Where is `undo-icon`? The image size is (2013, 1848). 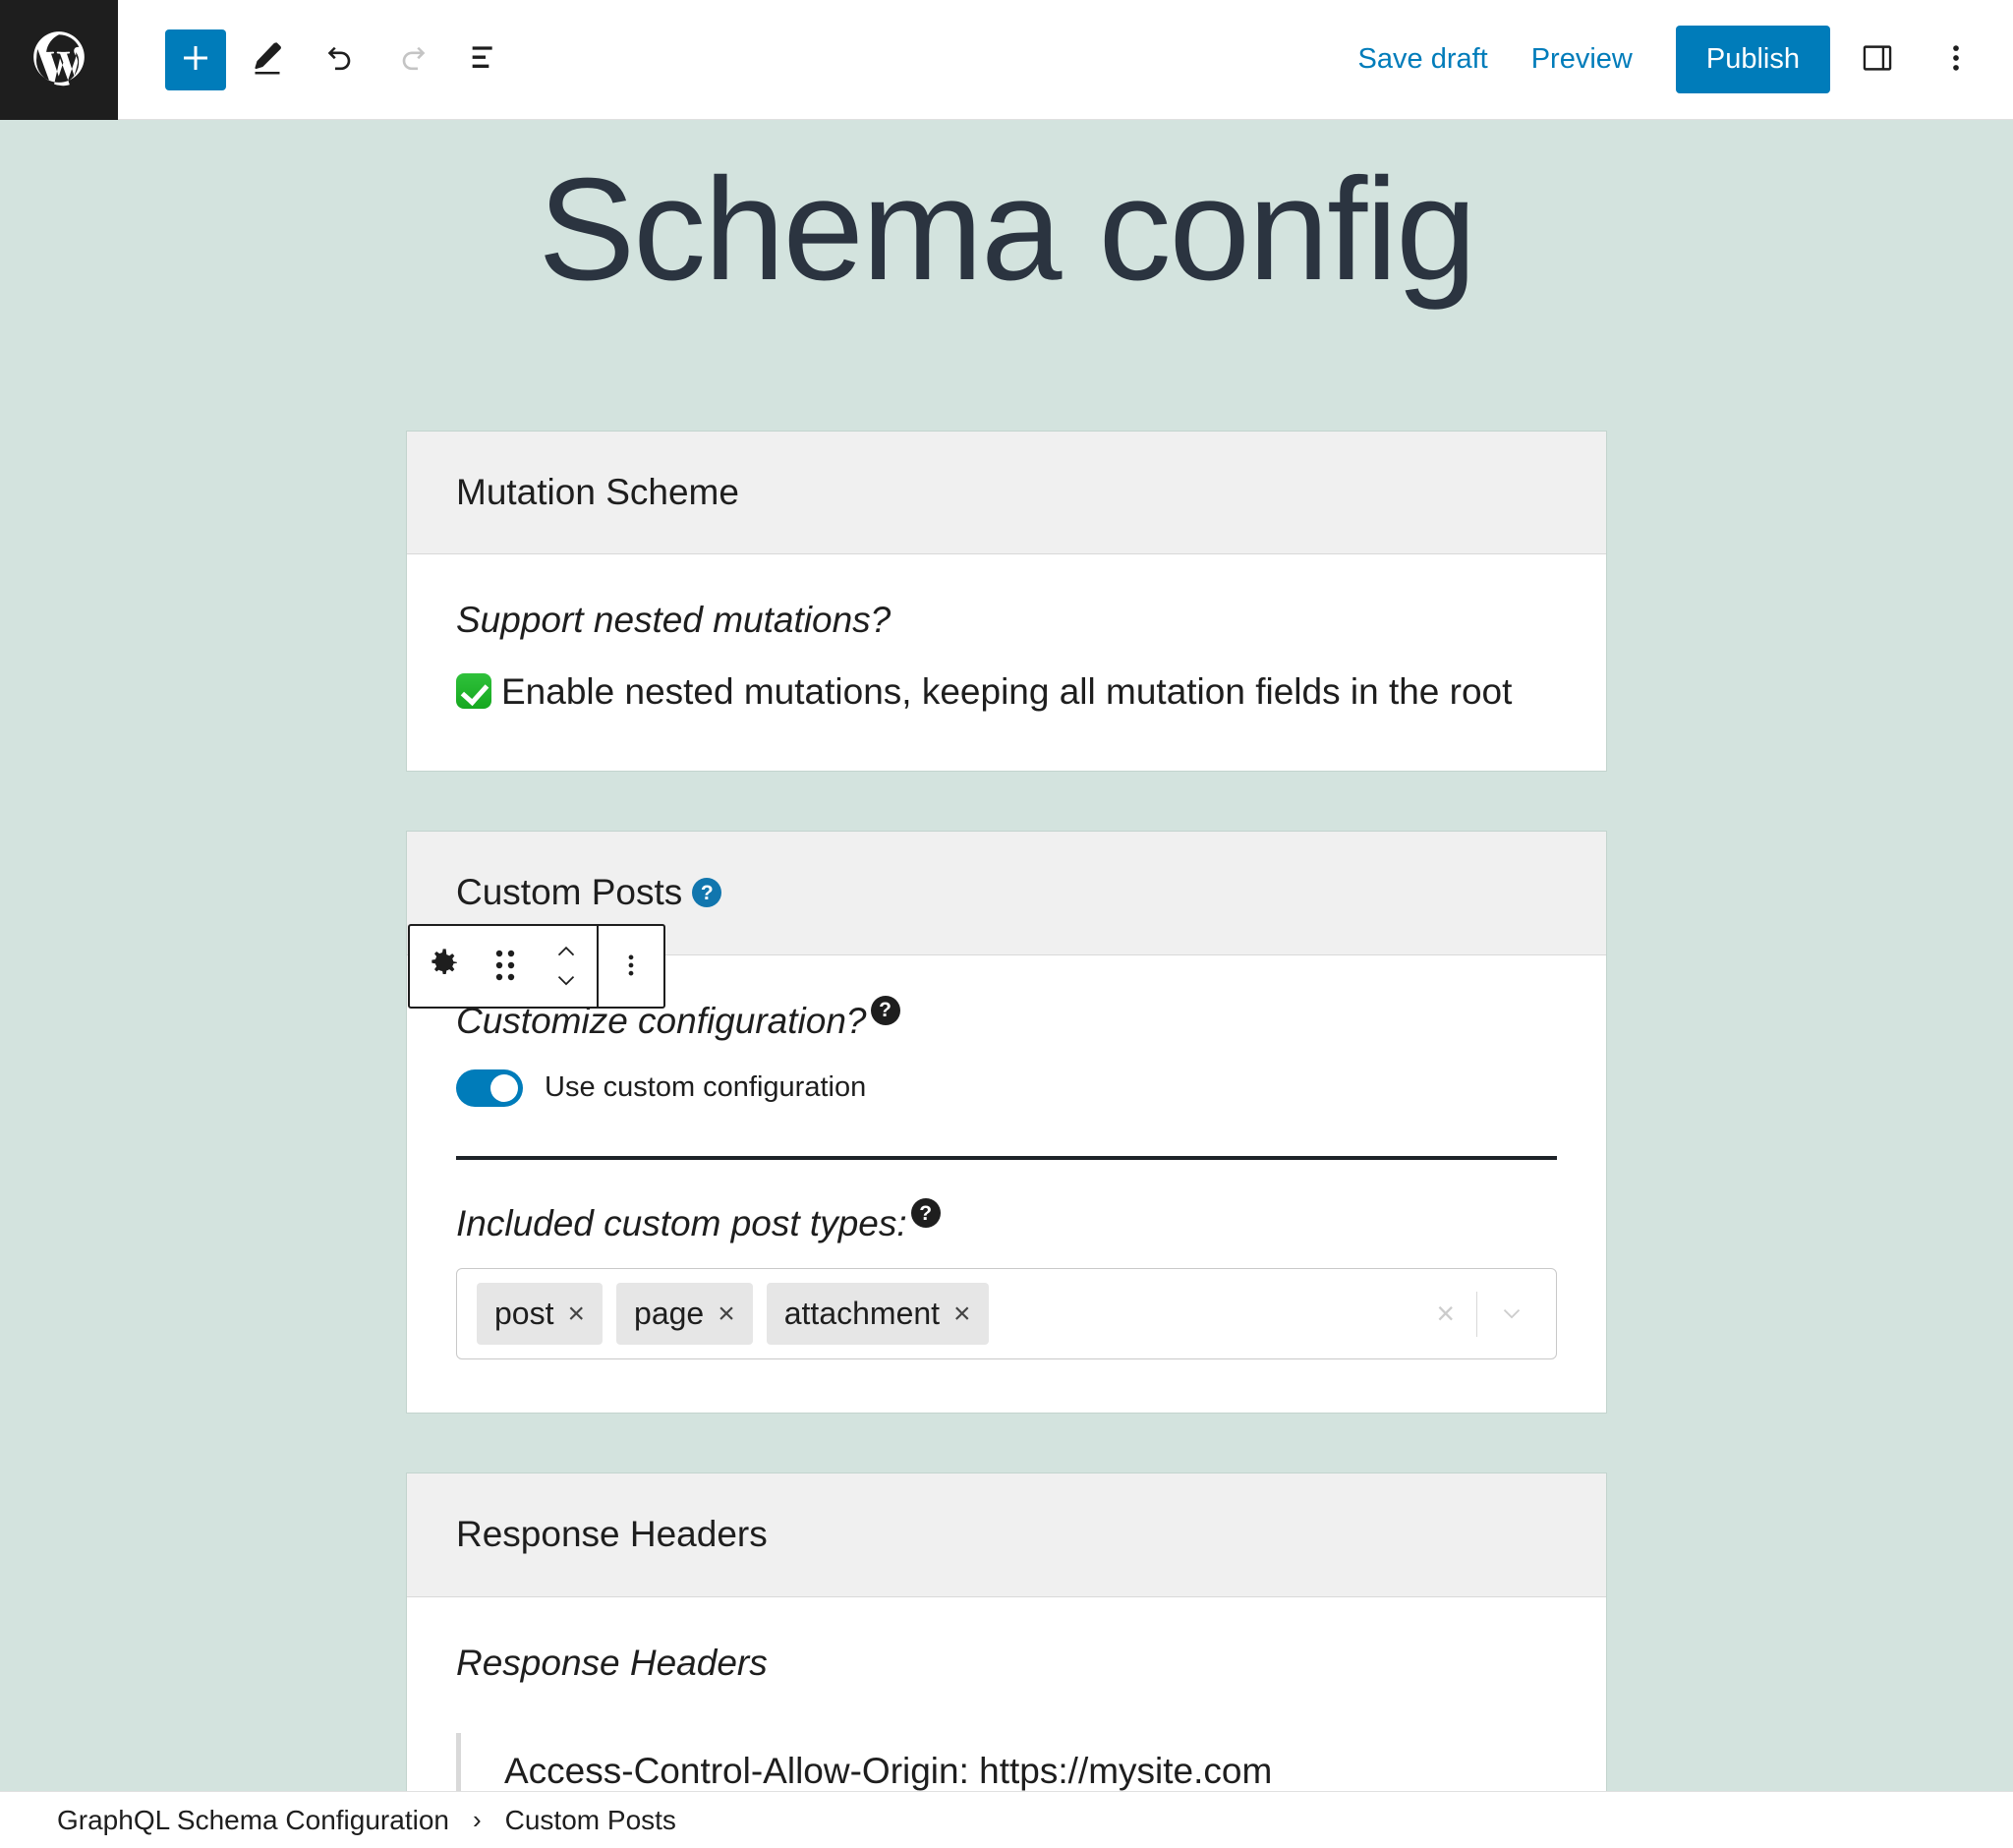
undo-icon is located at coordinates (340, 60).